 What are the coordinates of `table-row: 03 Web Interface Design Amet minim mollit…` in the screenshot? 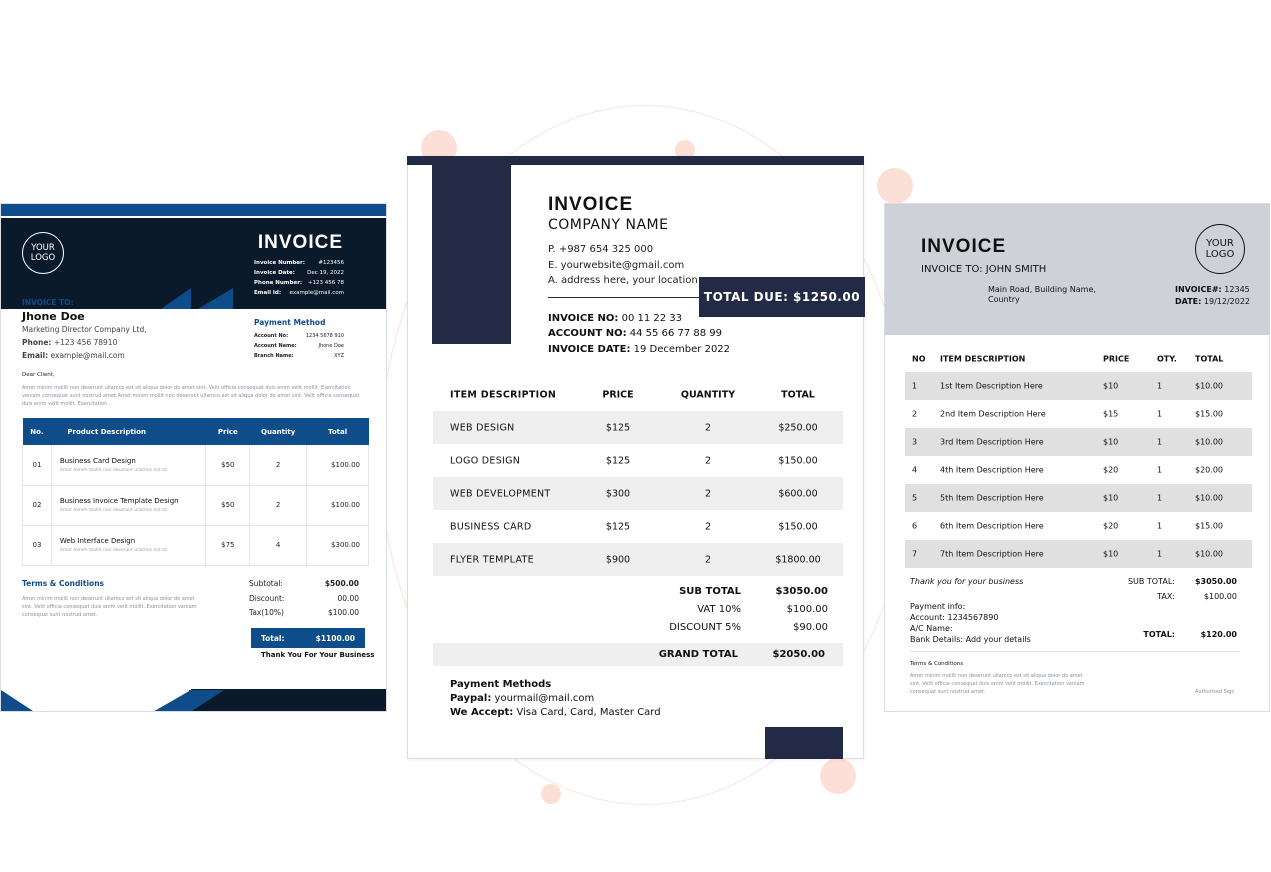 It's located at (195, 545).